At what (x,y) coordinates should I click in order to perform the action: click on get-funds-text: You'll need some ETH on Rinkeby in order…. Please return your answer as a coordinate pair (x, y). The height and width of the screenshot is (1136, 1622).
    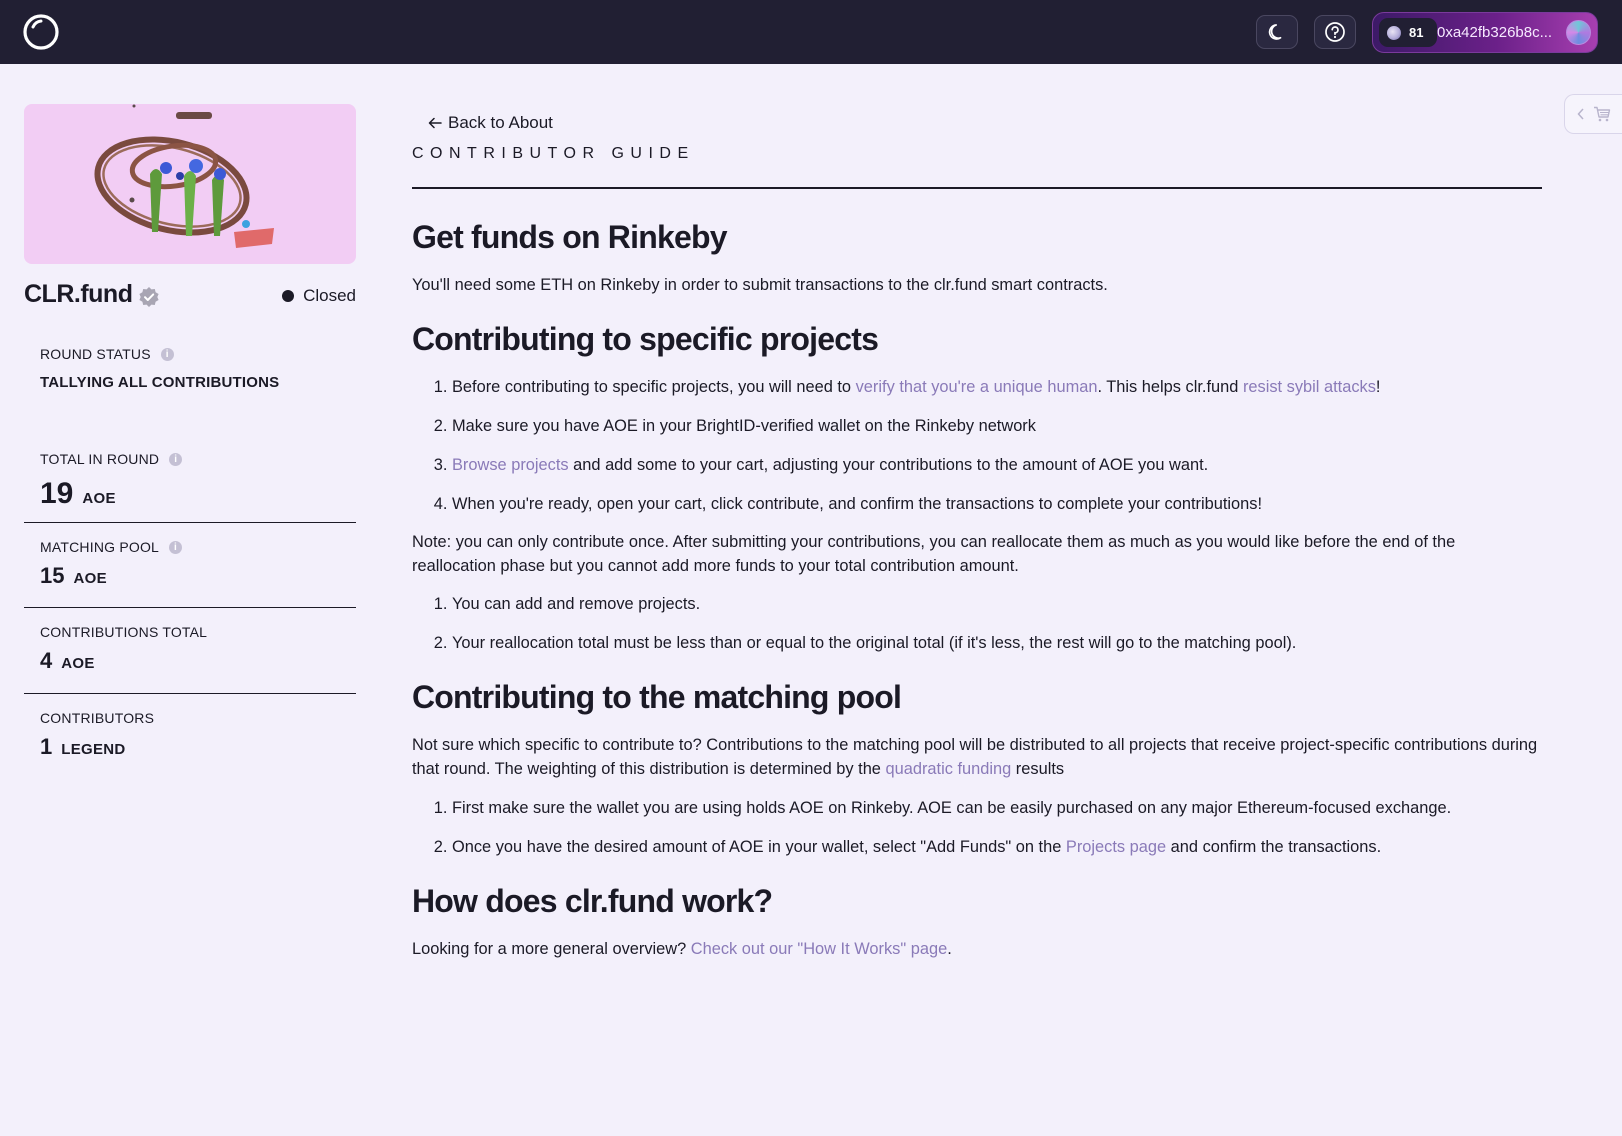
    Looking at the image, I should click on (760, 285).